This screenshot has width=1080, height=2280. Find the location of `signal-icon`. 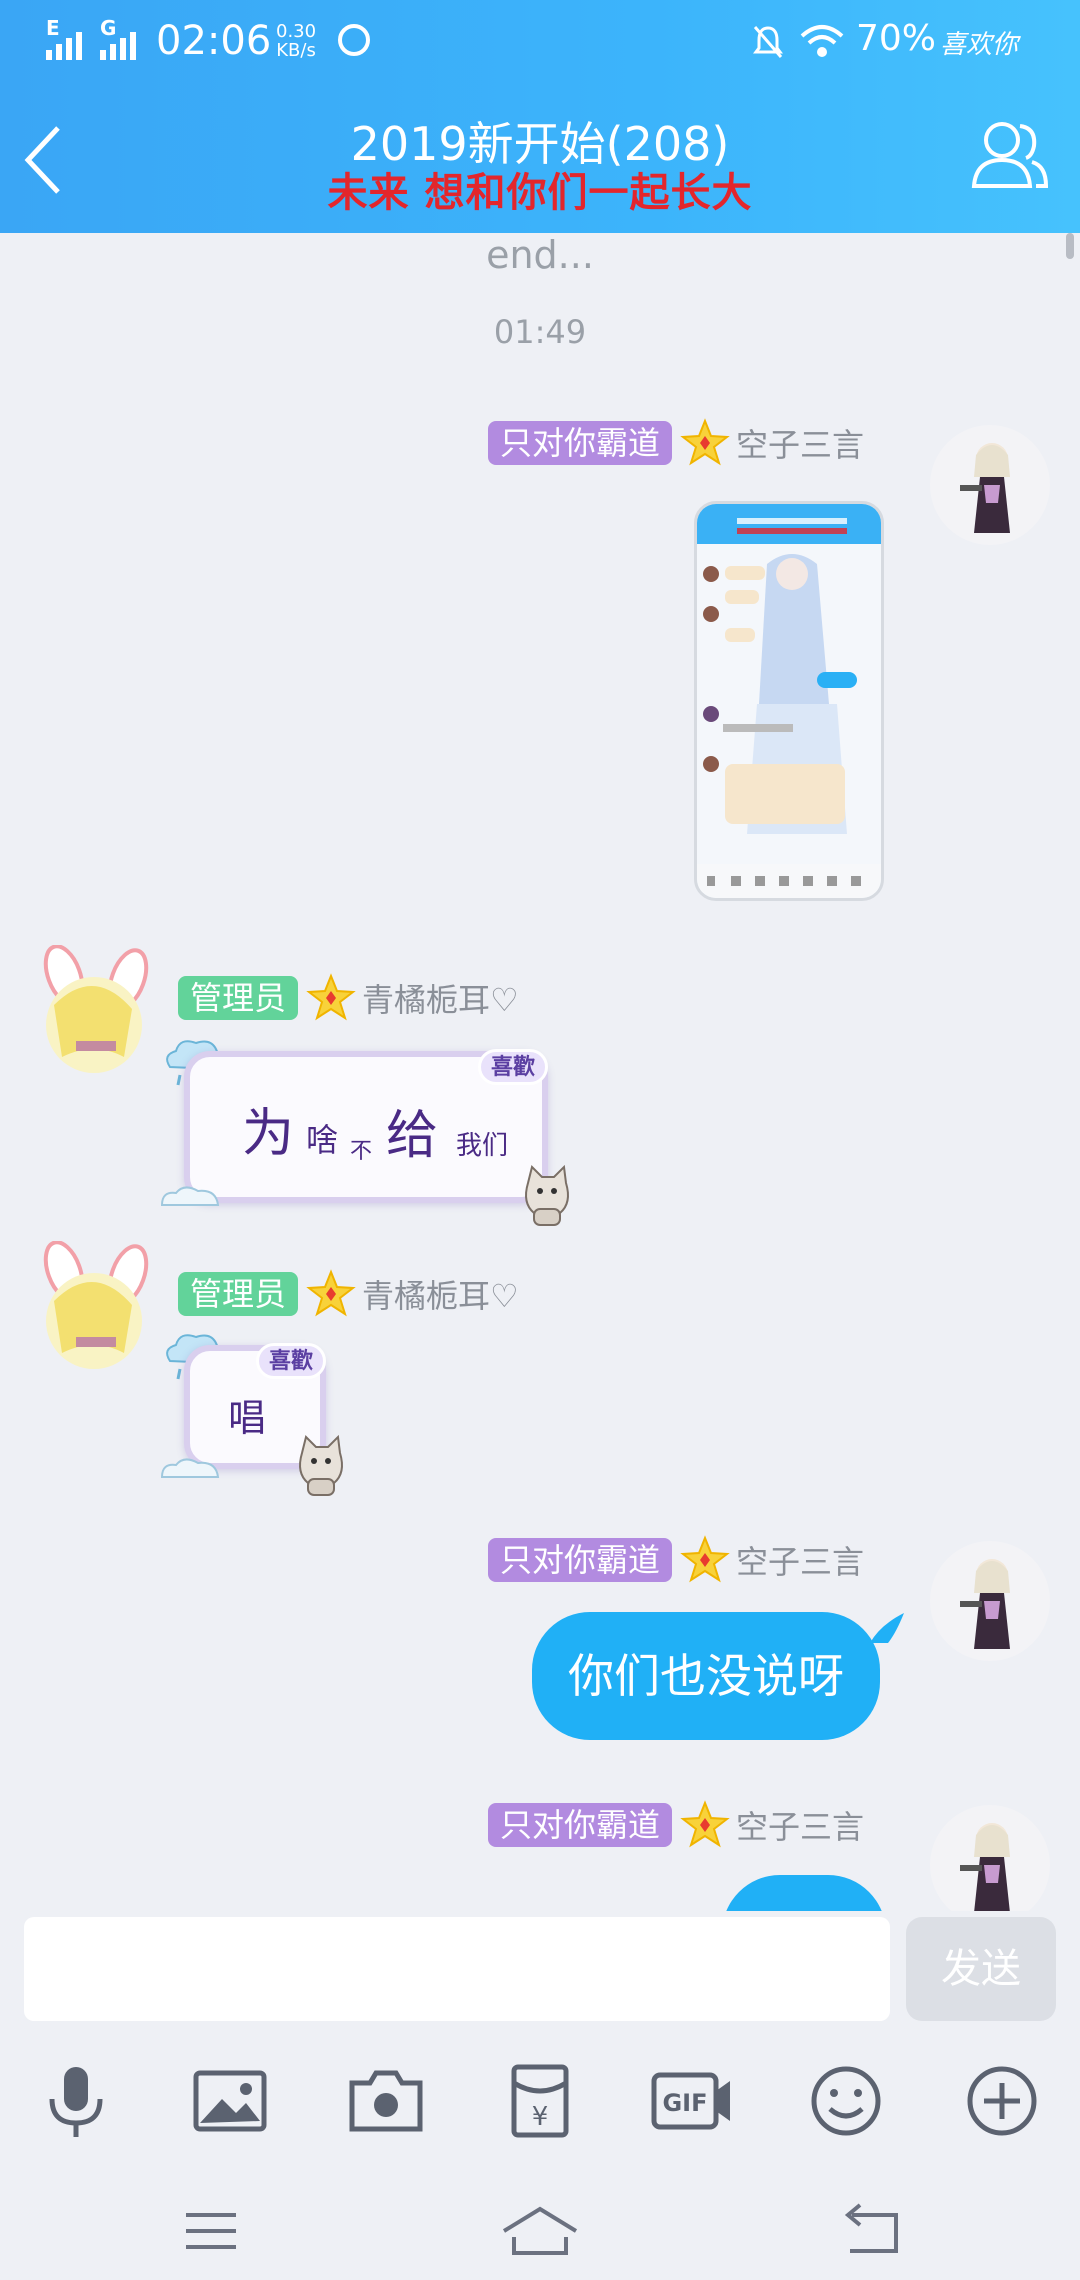

signal-icon is located at coordinates (64, 46).